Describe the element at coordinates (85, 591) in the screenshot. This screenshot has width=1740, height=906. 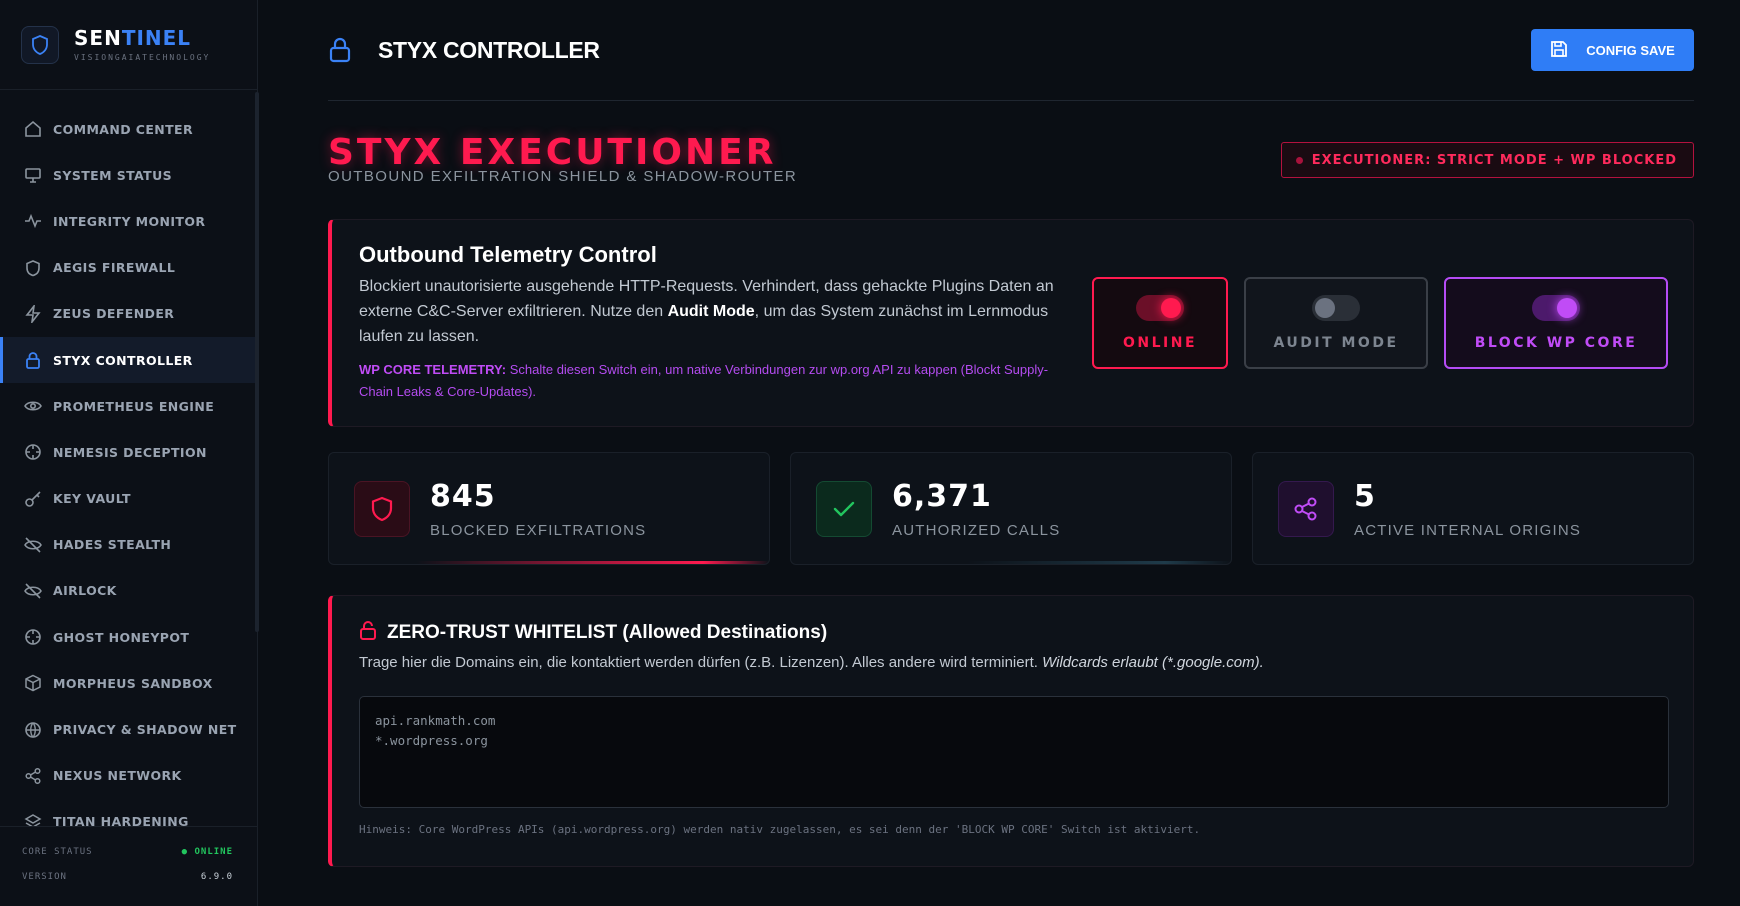
I see `sidebar-item-label: AIRLOCK` at that location.